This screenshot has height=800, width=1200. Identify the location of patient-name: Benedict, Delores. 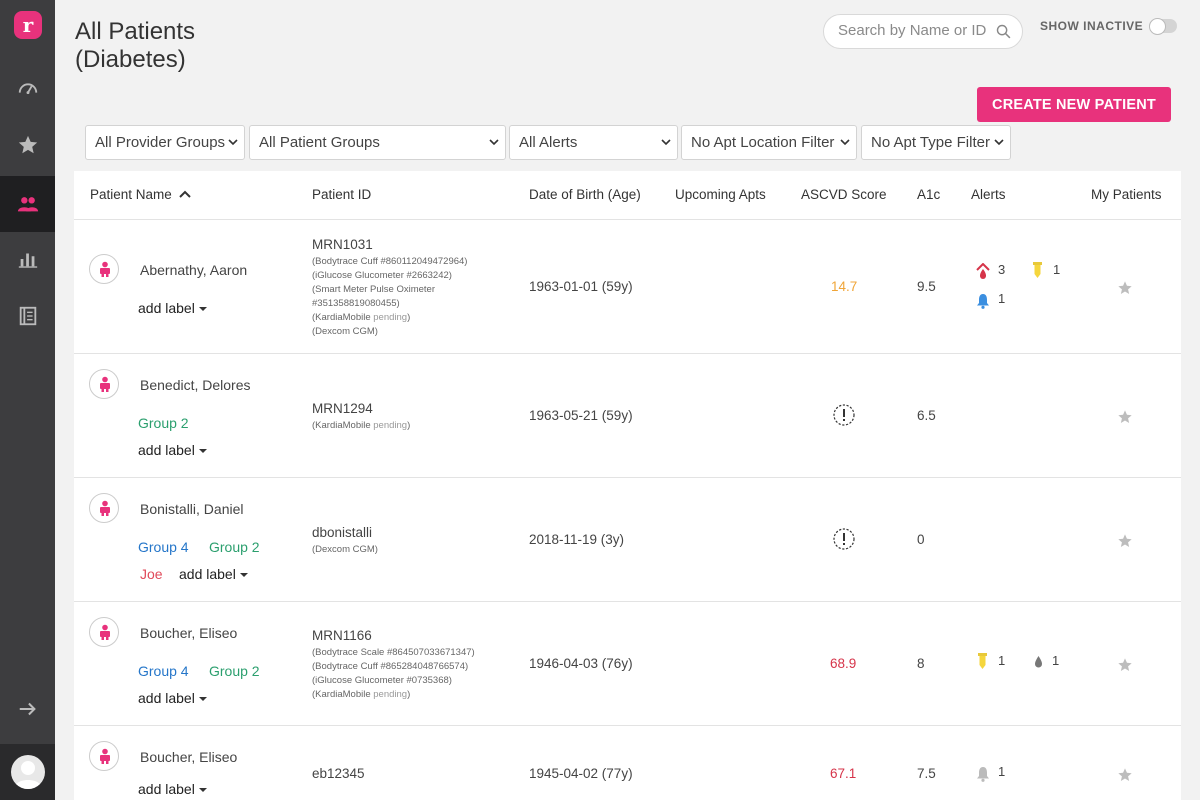
(195, 385).